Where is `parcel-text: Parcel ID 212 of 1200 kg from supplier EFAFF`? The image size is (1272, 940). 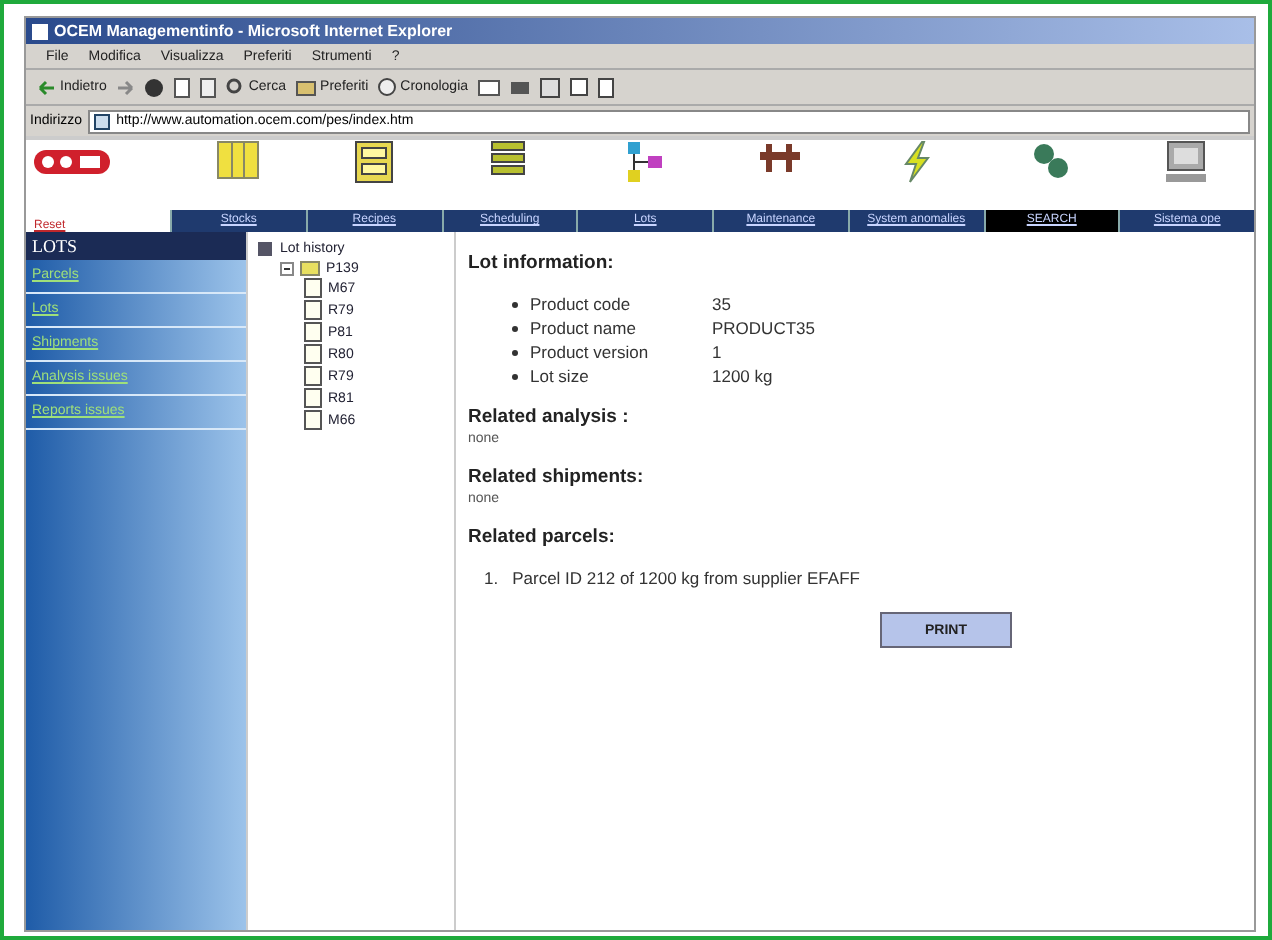 parcel-text: Parcel ID 212 of 1200 kg from supplier EFAFF is located at coordinates (686, 578).